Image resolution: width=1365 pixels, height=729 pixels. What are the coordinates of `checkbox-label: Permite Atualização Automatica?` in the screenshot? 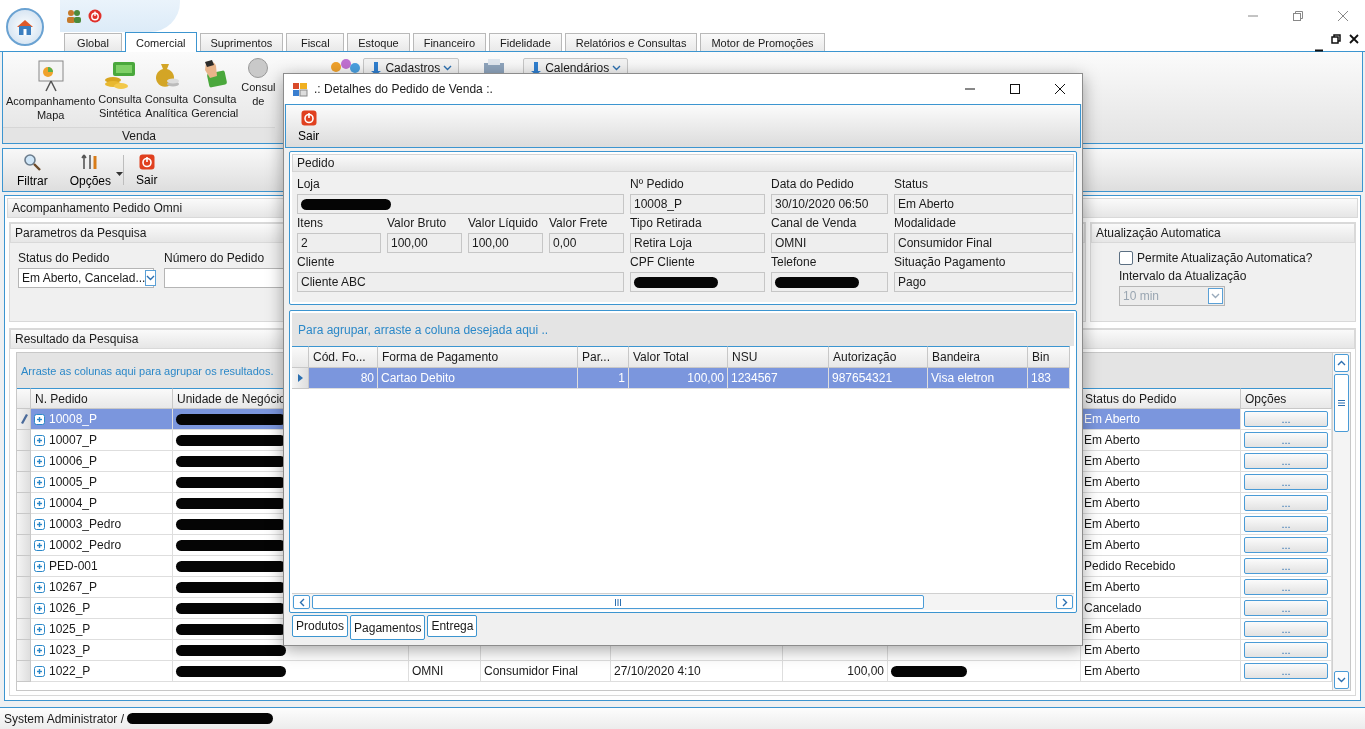 It's located at (1225, 258).